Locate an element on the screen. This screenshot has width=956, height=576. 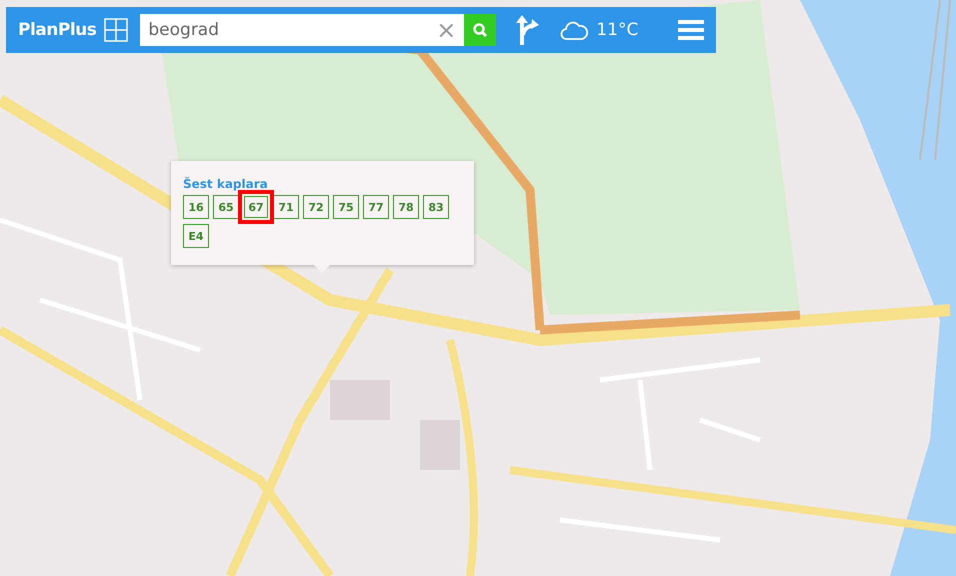
grid-icon is located at coordinates (116, 30).